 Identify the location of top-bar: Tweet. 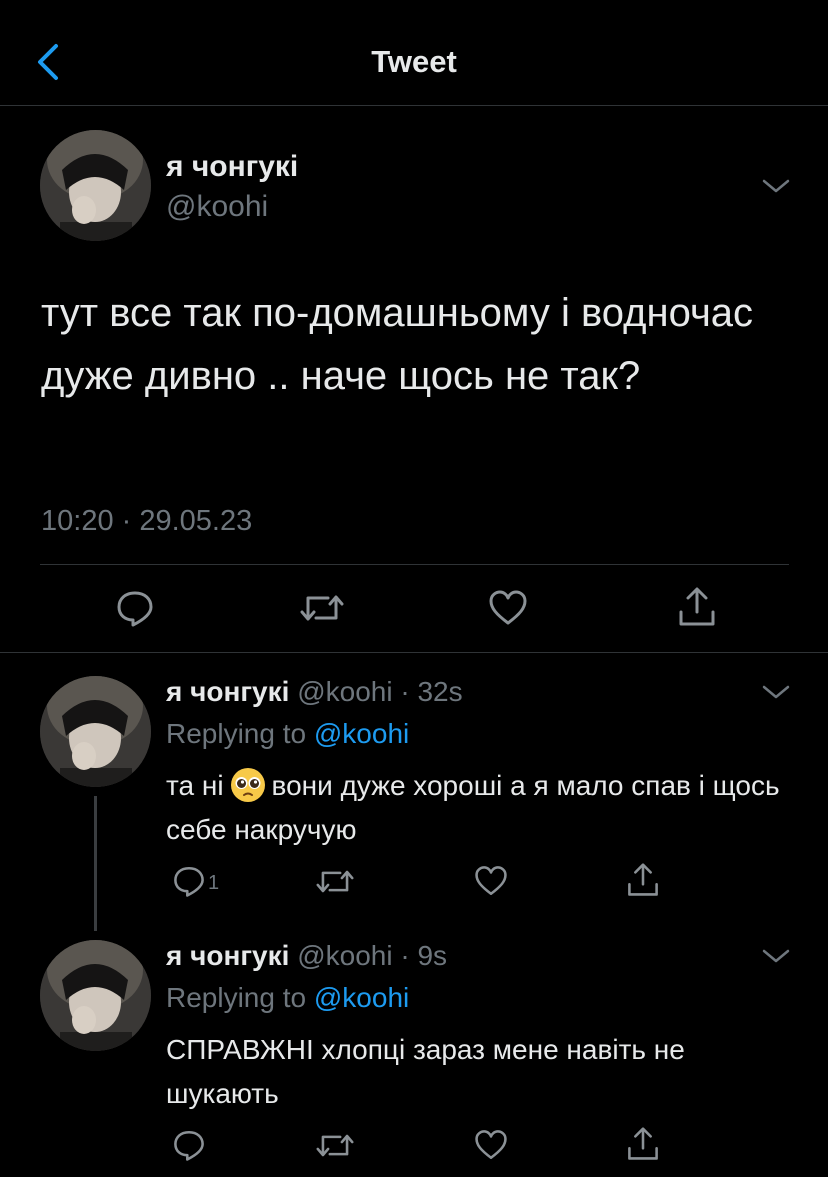
(414, 53).